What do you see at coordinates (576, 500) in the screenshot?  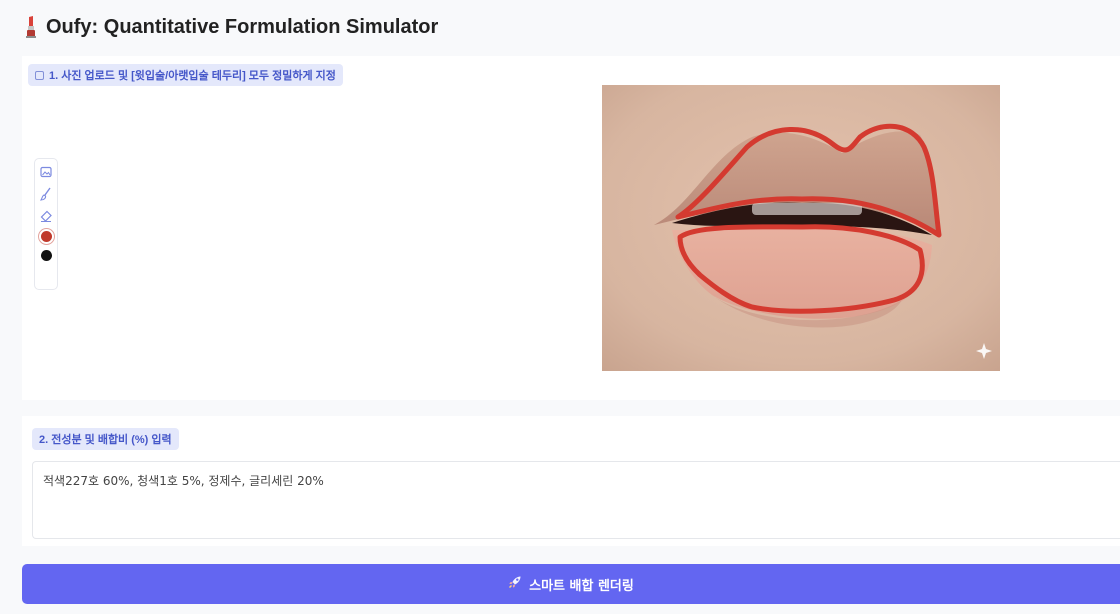 I see `ingredients-textarea: 적색227호 60%, 청색1호 5%, 정제수, 글리세린 20%` at bounding box center [576, 500].